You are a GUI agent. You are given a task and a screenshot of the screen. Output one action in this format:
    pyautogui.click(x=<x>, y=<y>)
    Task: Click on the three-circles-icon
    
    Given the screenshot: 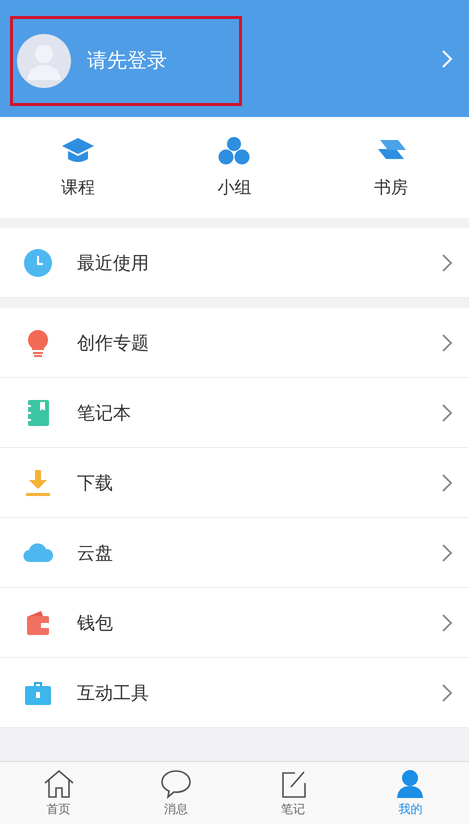 What is the action you would take?
    pyautogui.click(x=234, y=151)
    